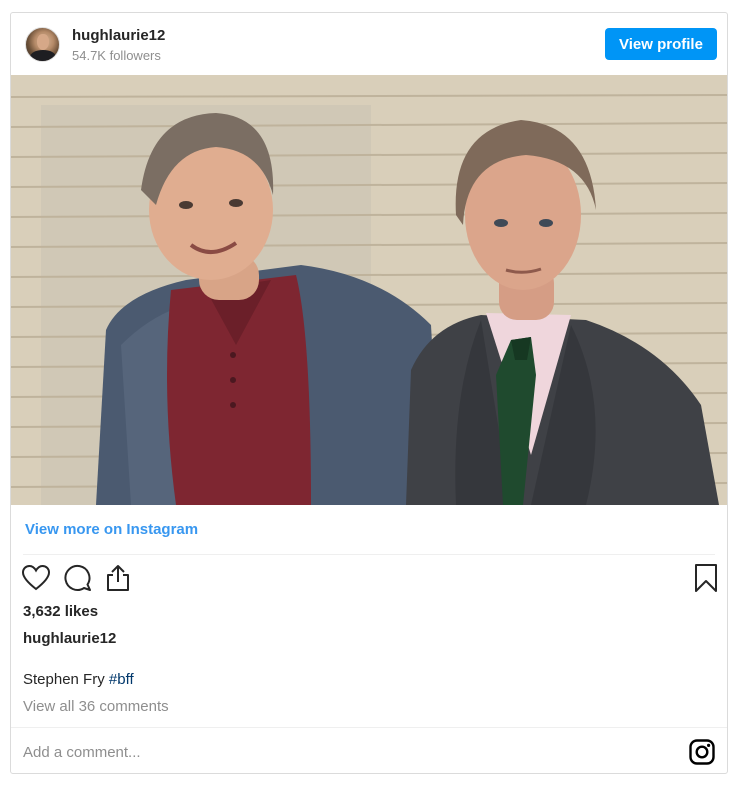 This screenshot has height=795, width=740. What do you see at coordinates (111, 529) in the screenshot?
I see `view-more-on-instagram-link: View more on Instagram` at bounding box center [111, 529].